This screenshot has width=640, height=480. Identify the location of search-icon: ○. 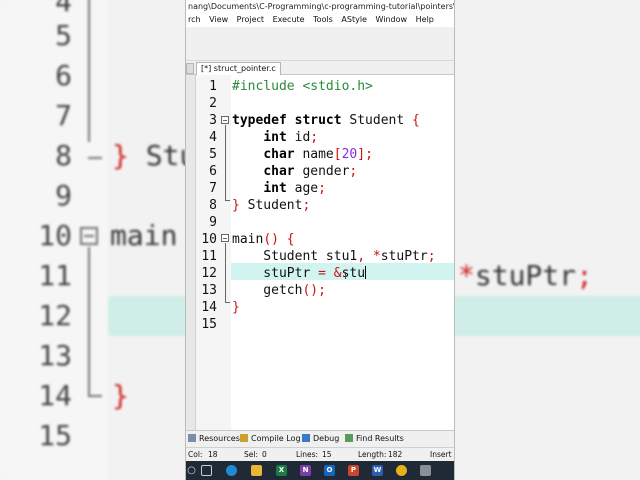
(191, 470).